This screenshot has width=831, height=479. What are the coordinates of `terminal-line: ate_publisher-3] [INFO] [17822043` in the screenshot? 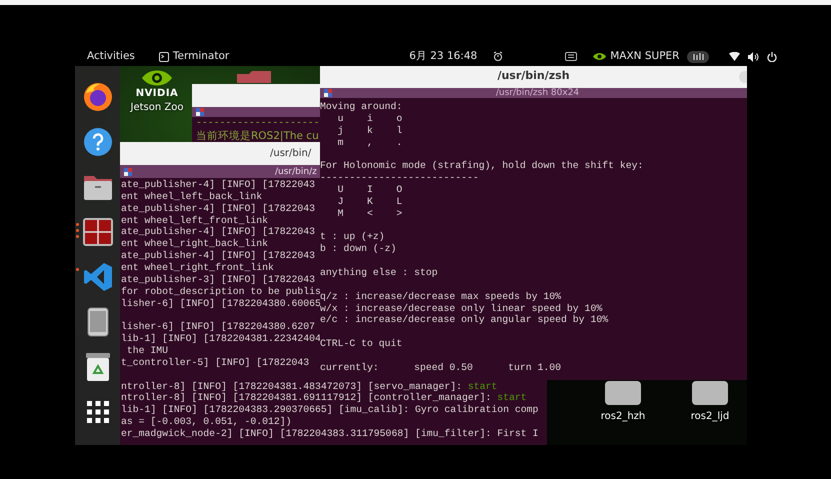 It's located at (218, 280).